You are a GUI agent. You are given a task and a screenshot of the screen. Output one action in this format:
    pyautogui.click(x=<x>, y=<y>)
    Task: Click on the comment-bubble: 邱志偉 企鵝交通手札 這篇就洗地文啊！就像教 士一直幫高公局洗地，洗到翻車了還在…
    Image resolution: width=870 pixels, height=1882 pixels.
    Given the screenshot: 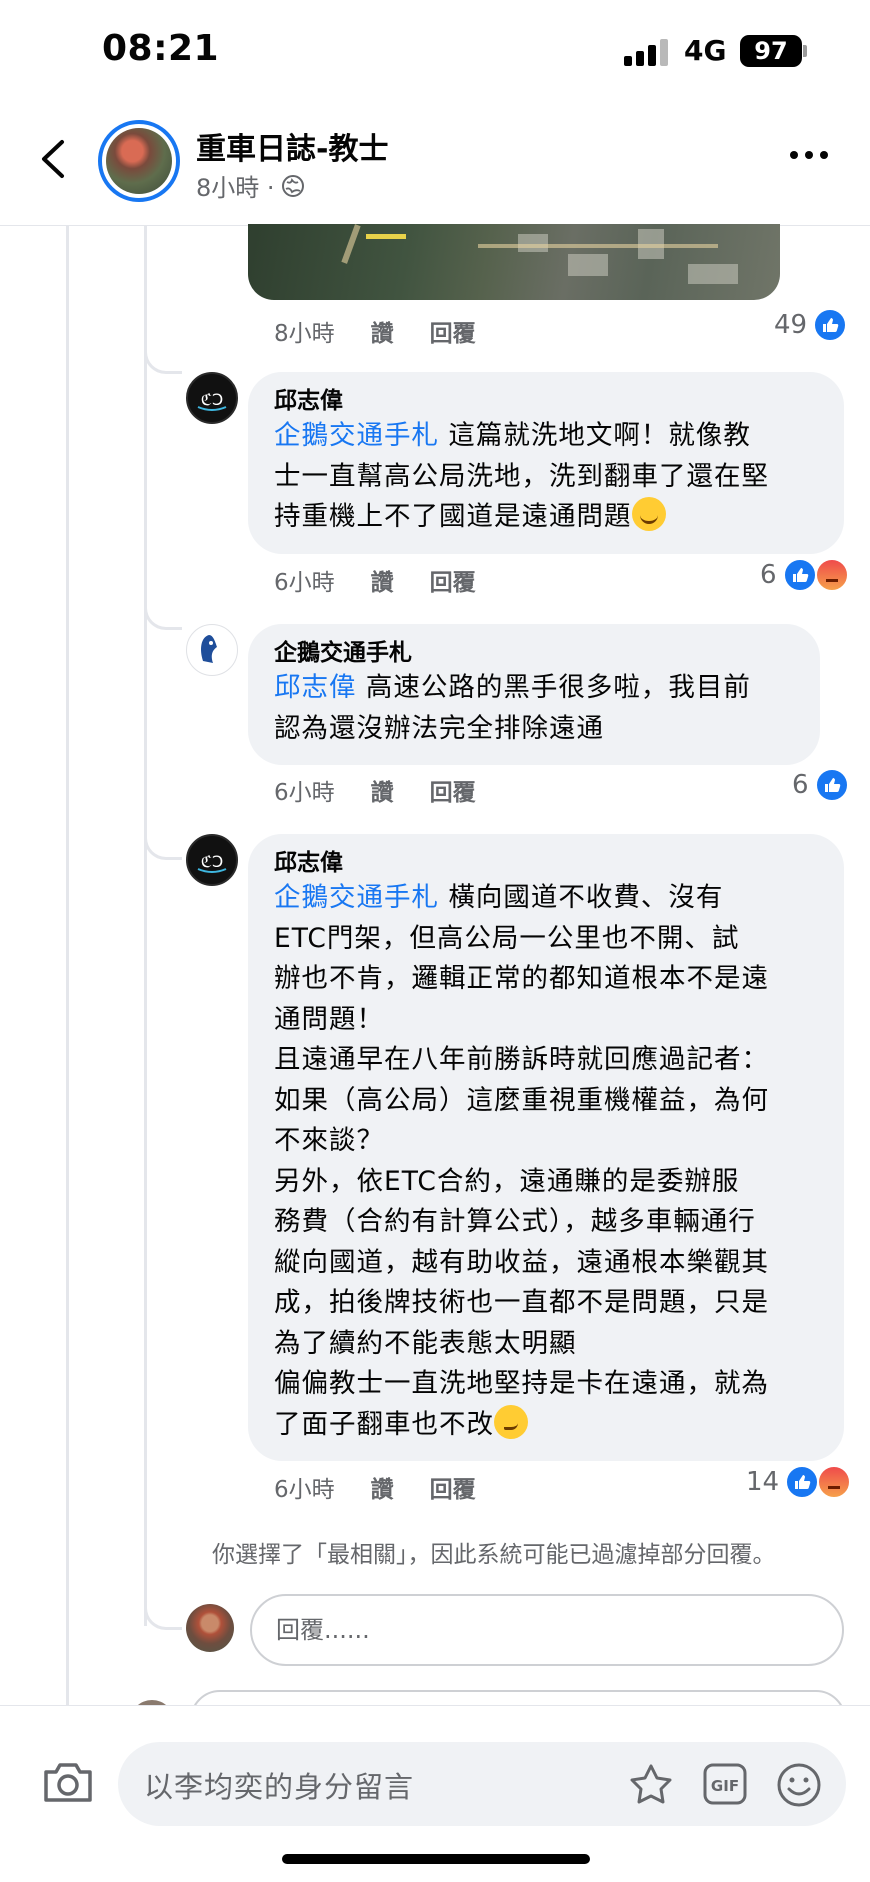 What is the action you would take?
    pyautogui.click(x=546, y=463)
    